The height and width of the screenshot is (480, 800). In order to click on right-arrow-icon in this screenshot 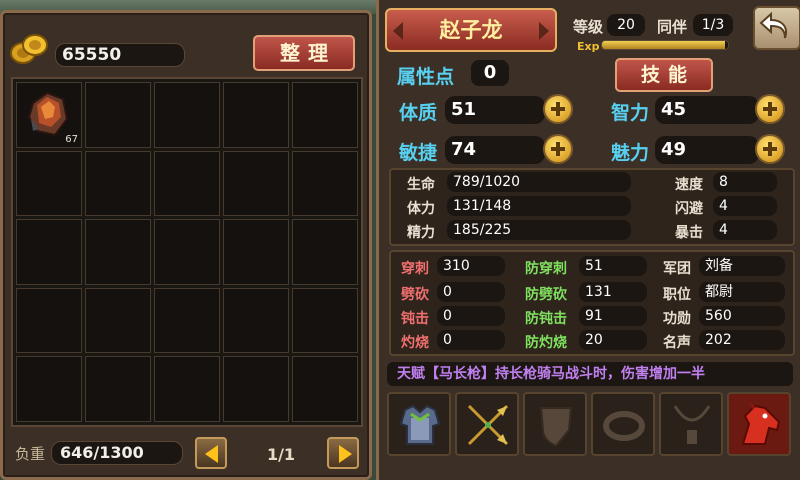, I will do `click(345, 454)`.